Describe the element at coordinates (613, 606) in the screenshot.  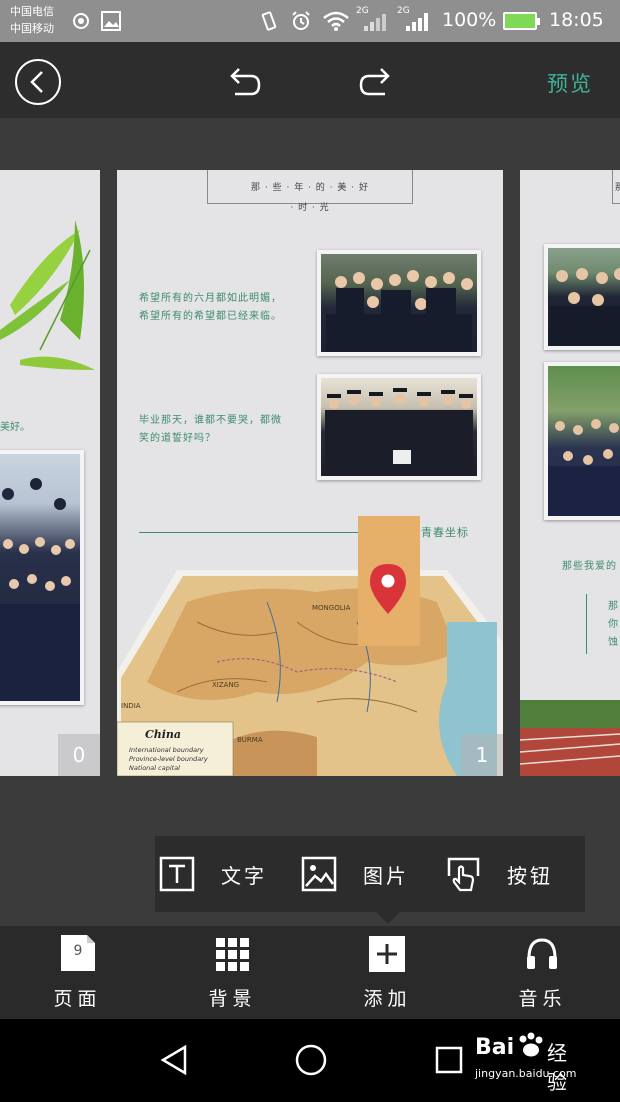
I see `side-line-1: 那` at that location.